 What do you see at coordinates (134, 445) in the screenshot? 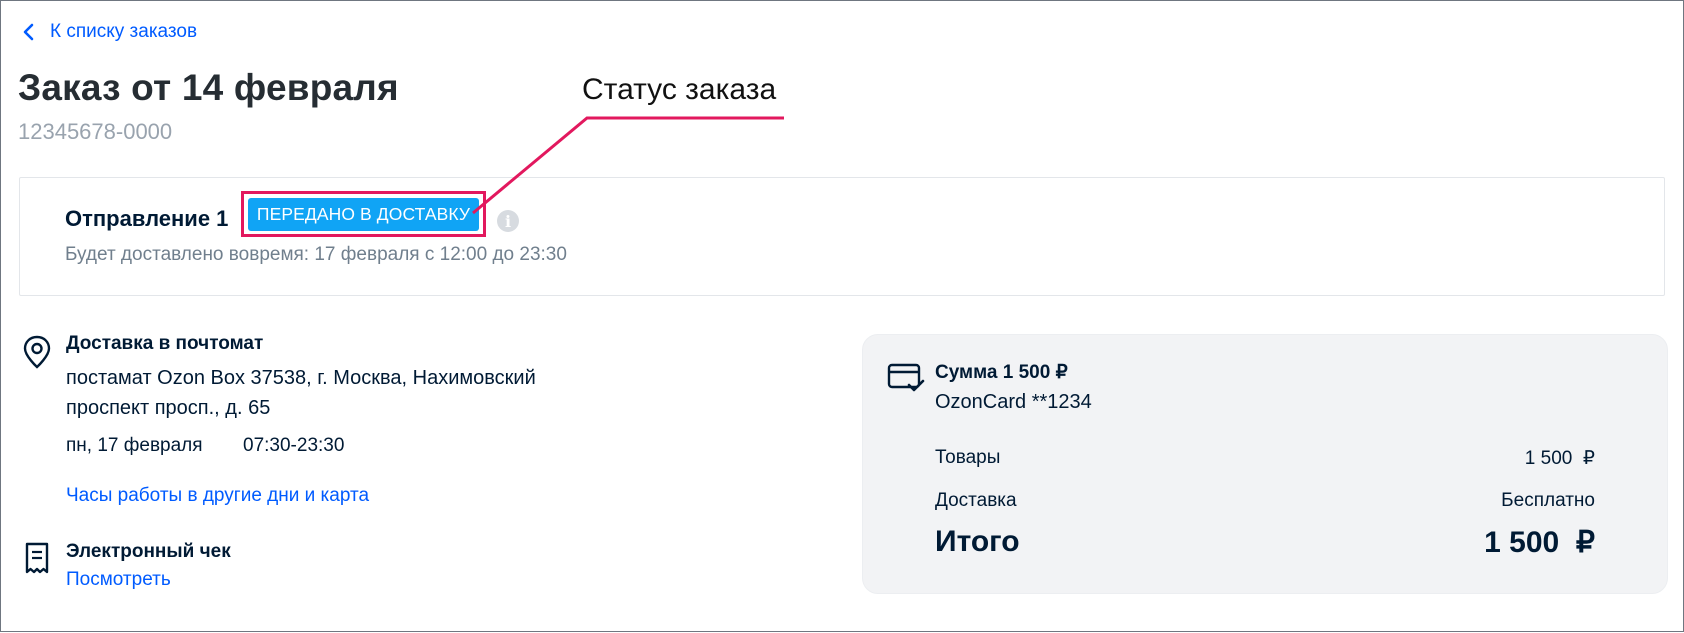
I see `delivery-date: пн, 17 февраля` at bounding box center [134, 445].